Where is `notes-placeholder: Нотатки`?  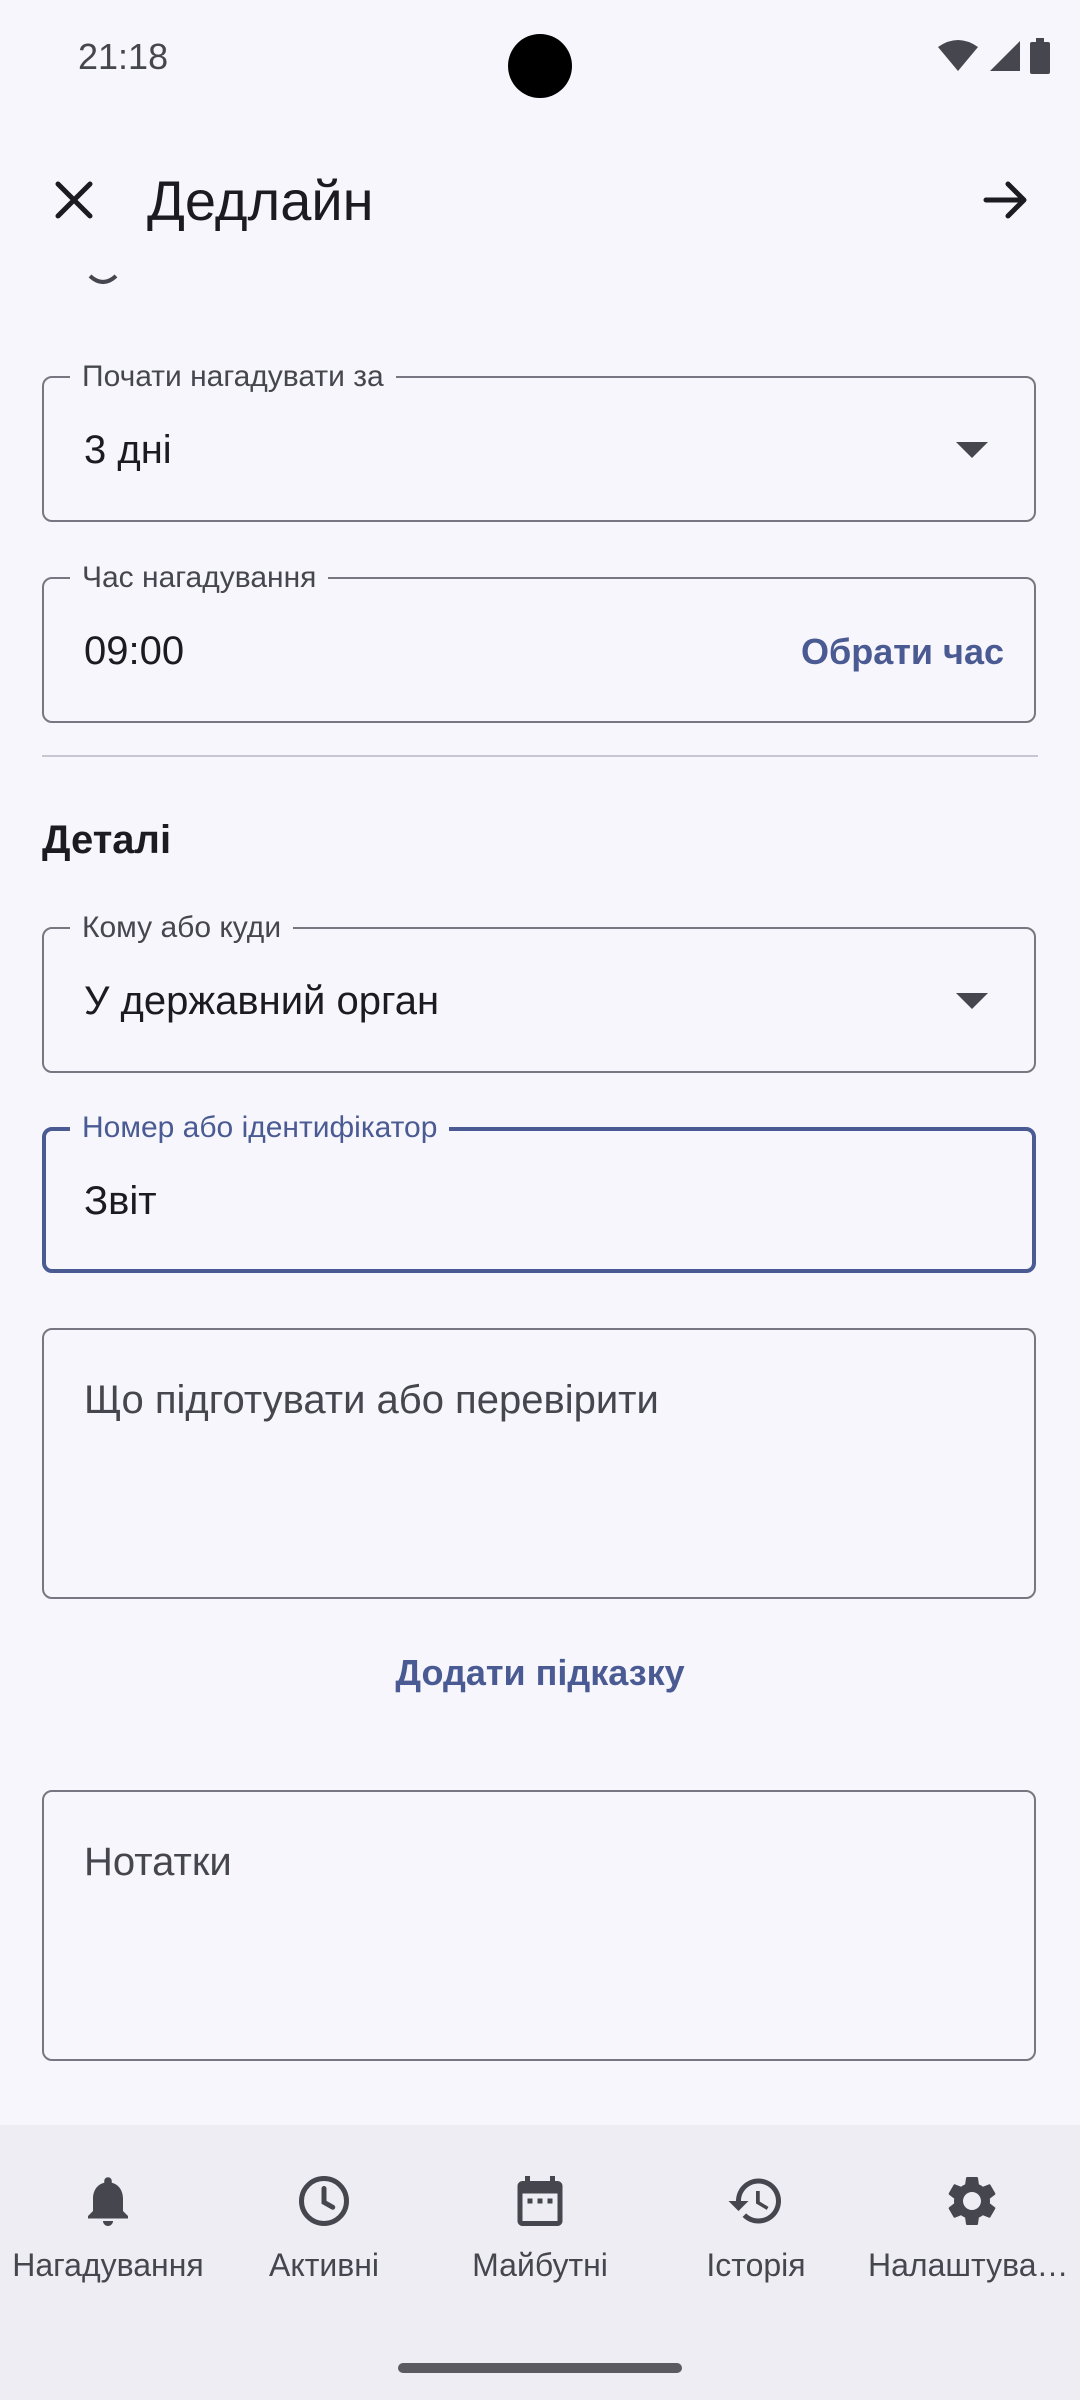
notes-placeholder: Нотатки is located at coordinates (158, 1862).